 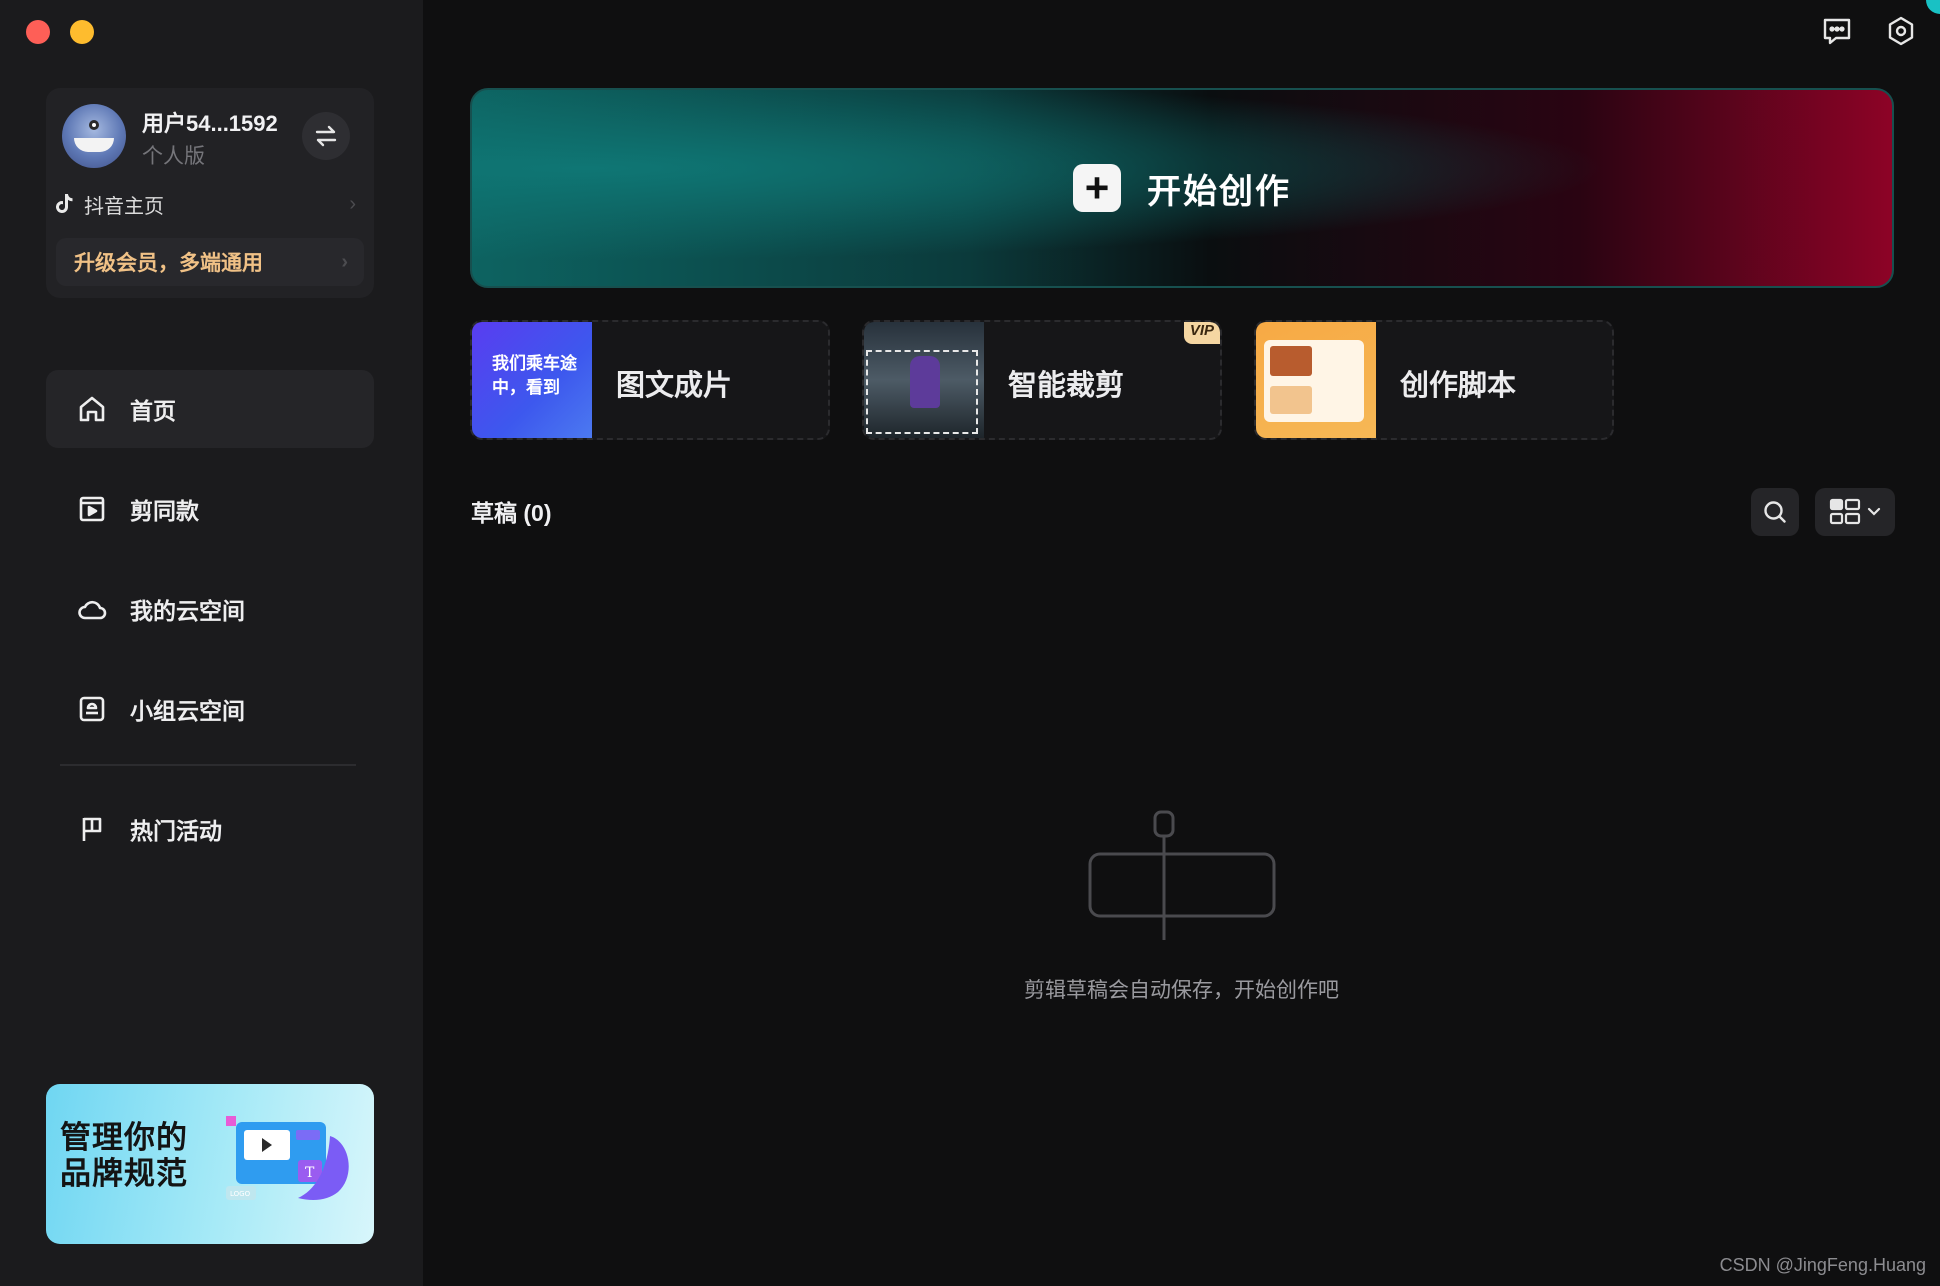 What do you see at coordinates (187, 611) in the screenshot?
I see `sidebar-item-label: 我的云空间` at bounding box center [187, 611].